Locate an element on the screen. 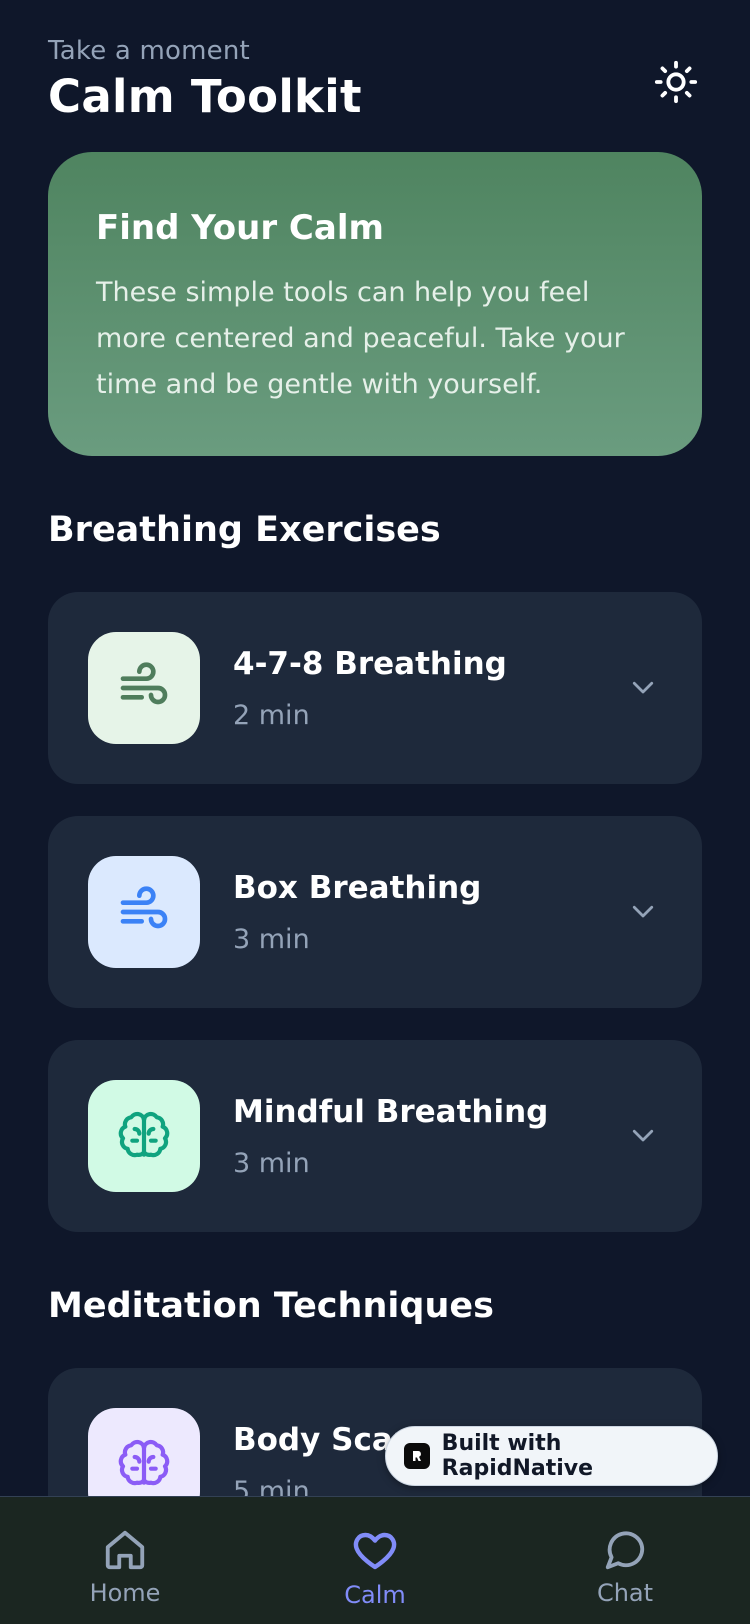 The image size is (750, 1624). tab-home: Home is located at coordinates (125, 1567).